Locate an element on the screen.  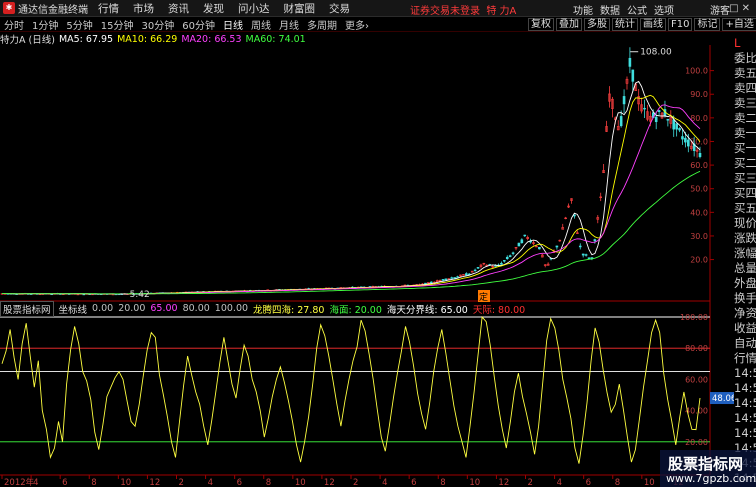
menu-quotes: 行情 is located at coordinates (108, 8).